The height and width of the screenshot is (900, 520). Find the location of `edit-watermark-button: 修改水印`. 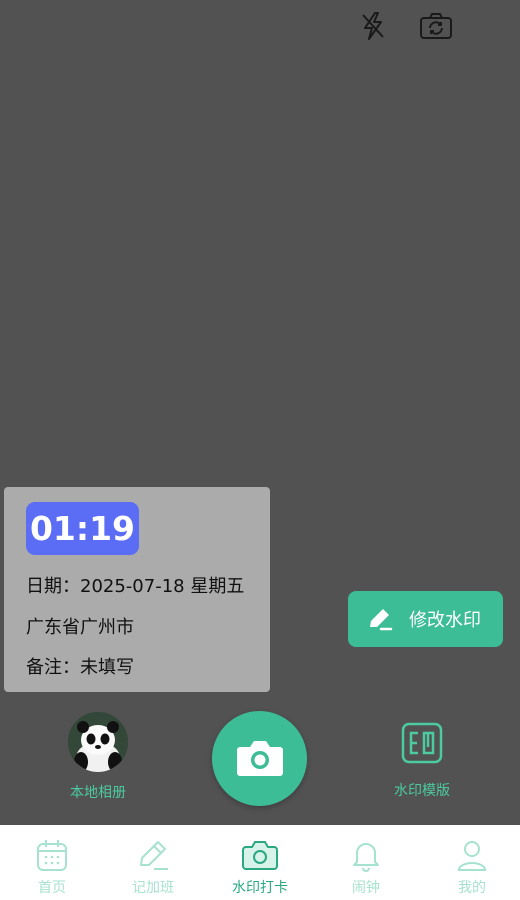

edit-watermark-button: 修改水印 is located at coordinates (425, 619).